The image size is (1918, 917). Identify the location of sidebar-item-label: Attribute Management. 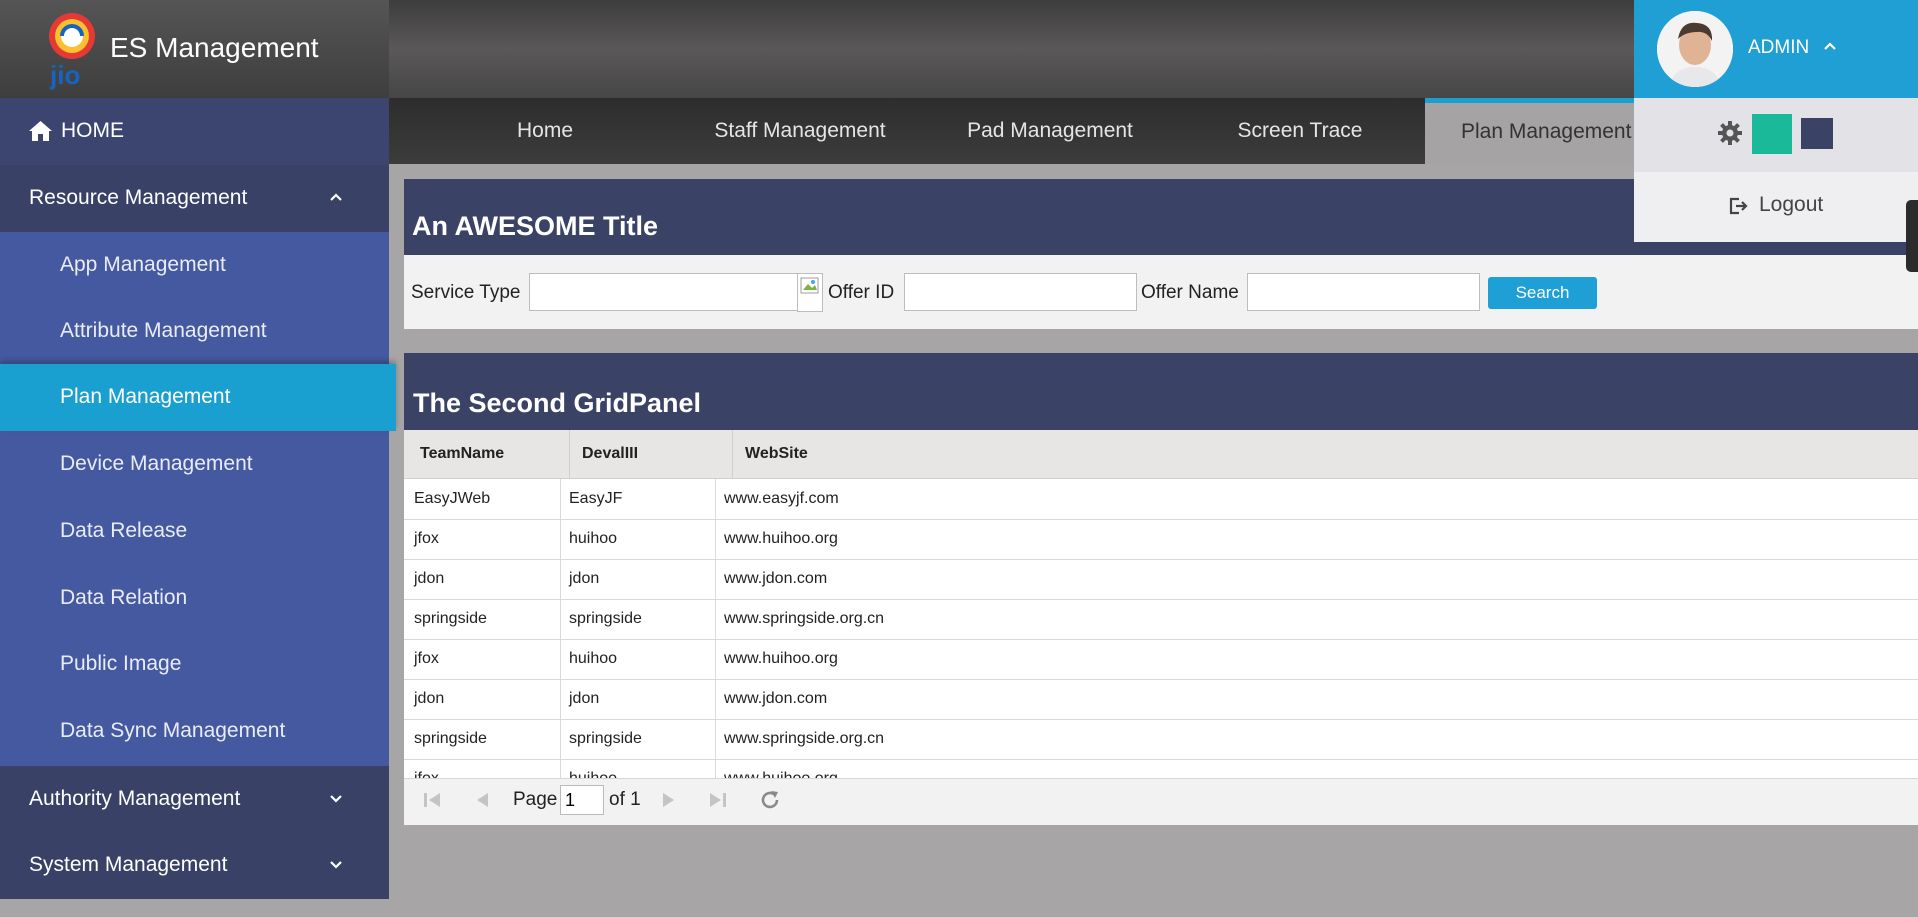
(163, 330).